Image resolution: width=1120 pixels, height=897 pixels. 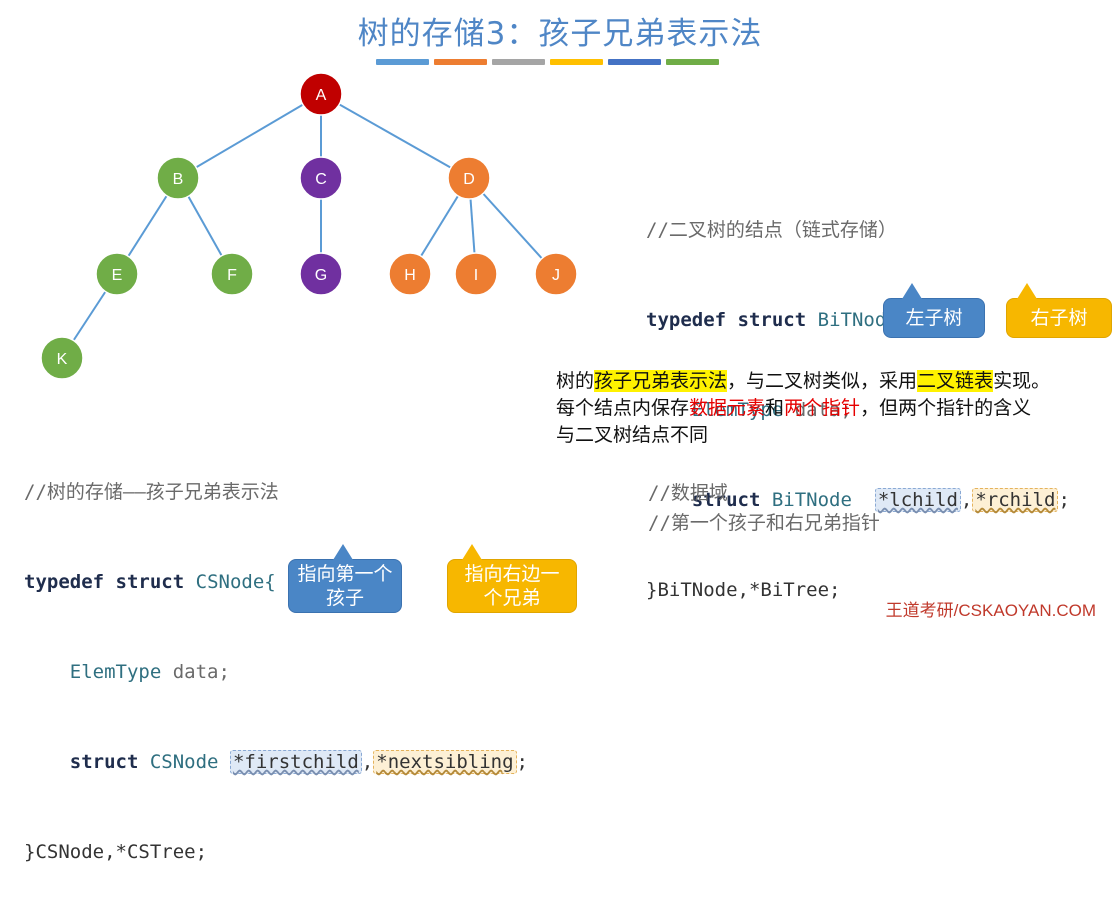 I want to click on tree-node-label: G, so click(x=321, y=275).